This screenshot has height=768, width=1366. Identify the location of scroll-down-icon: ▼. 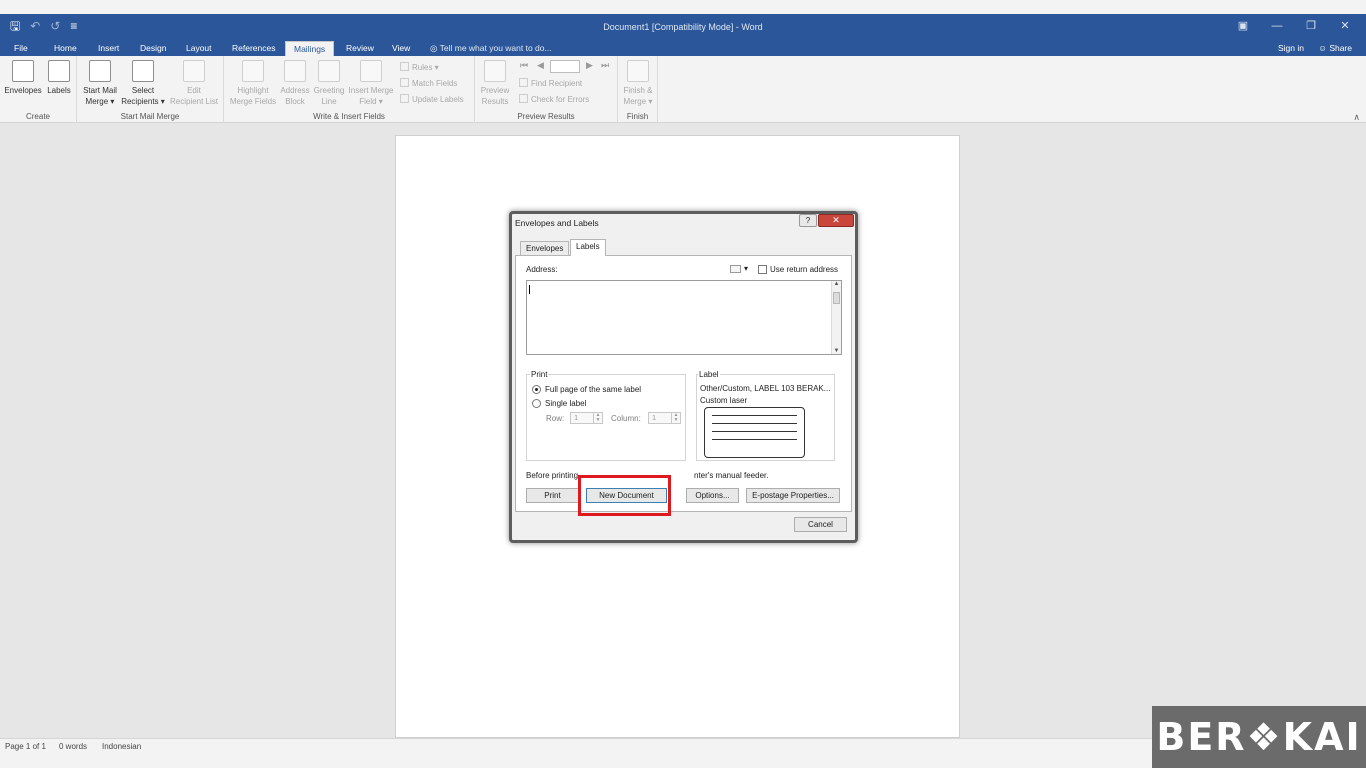
(836, 351).